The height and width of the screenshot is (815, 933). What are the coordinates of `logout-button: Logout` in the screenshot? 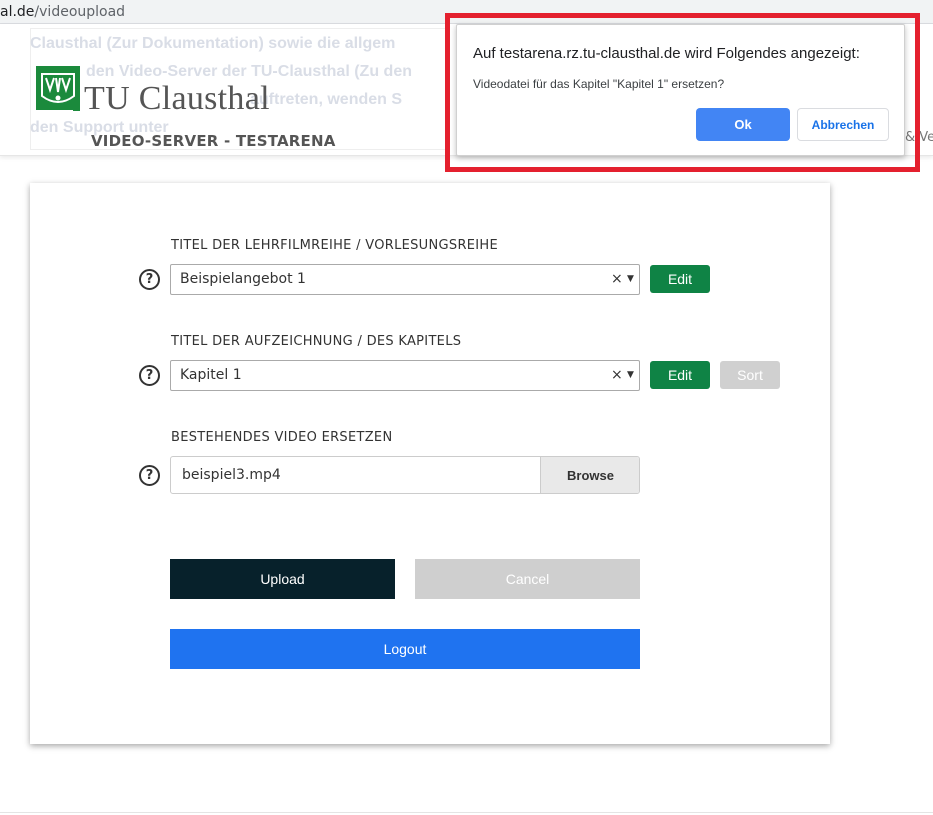 It's located at (405, 649).